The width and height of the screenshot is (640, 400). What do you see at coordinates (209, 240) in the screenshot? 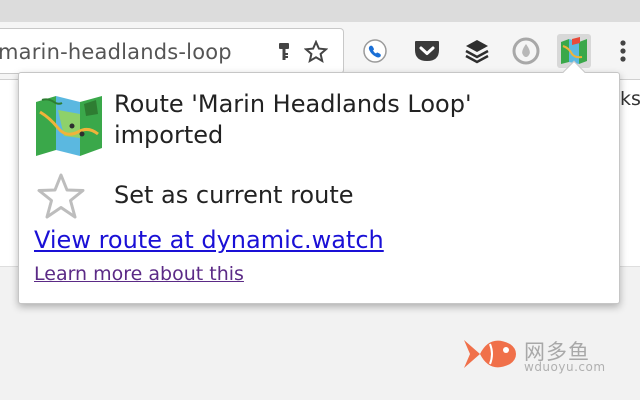
I see `view-route-link: View route at dynamic.watch` at bounding box center [209, 240].